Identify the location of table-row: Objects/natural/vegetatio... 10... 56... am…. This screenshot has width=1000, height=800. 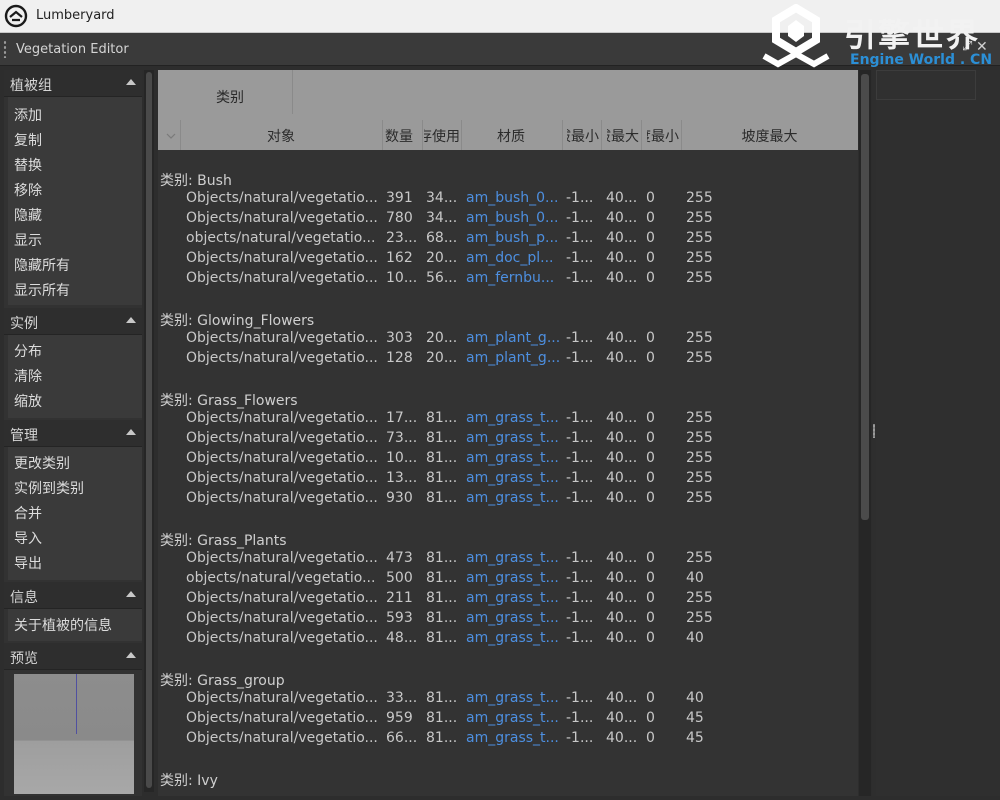
(508, 280).